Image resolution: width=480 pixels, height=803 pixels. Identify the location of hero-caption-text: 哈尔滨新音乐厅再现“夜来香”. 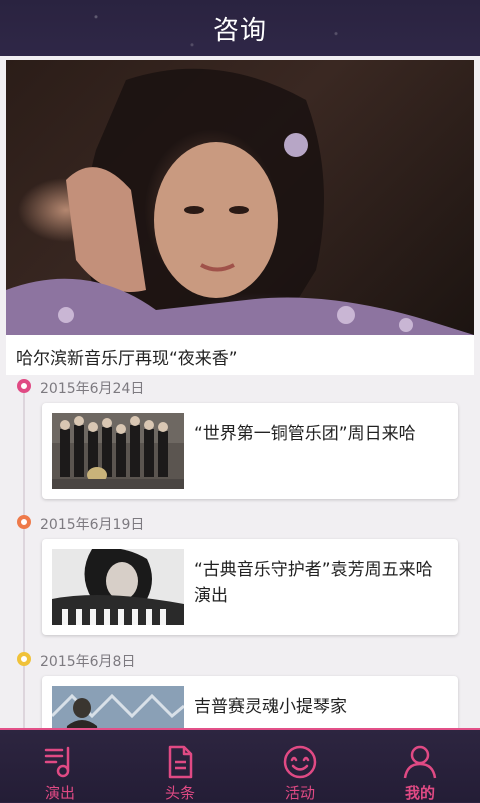
(127, 359).